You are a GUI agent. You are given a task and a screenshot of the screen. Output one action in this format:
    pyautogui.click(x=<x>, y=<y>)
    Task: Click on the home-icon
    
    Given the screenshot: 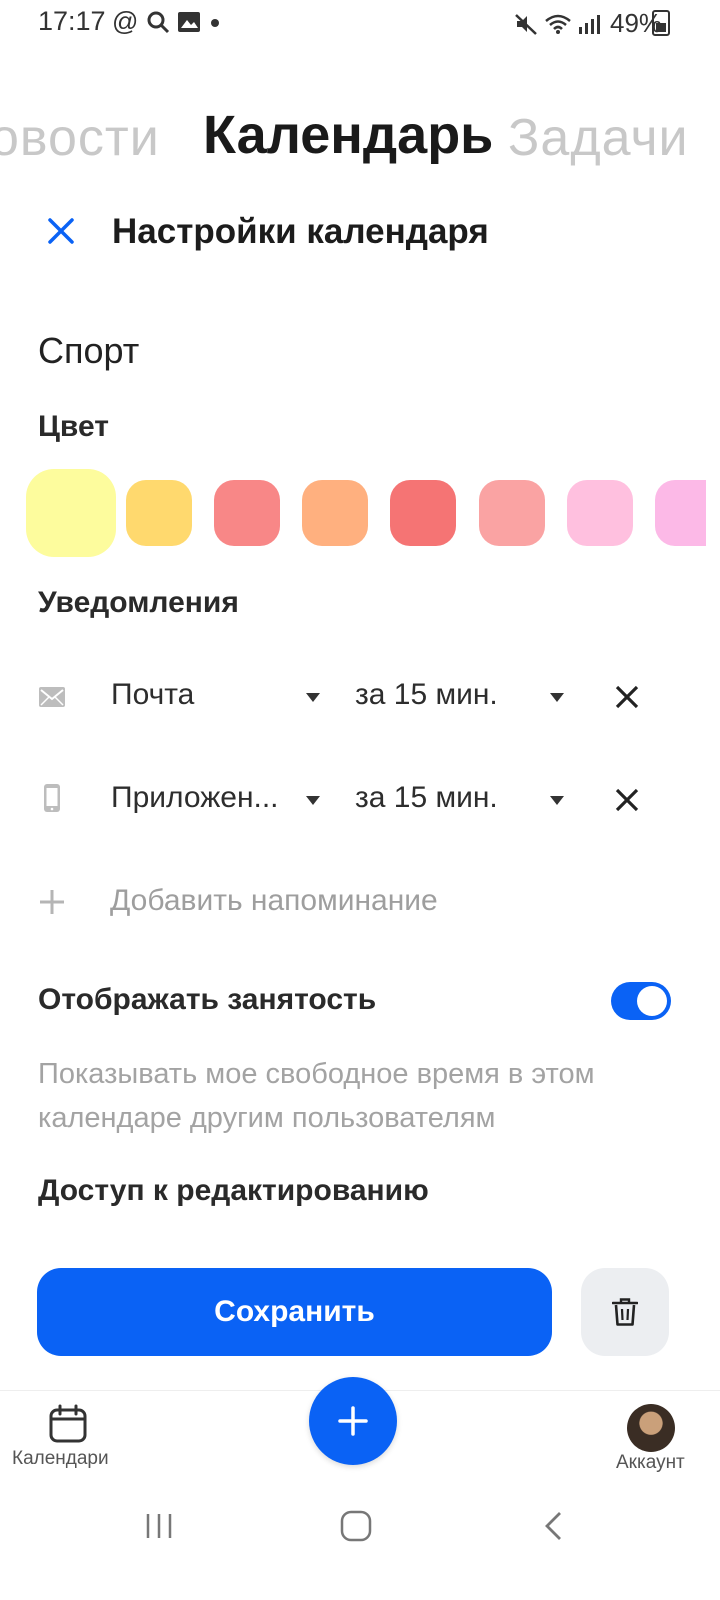 What is the action you would take?
    pyautogui.click(x=356, y=1526)
    